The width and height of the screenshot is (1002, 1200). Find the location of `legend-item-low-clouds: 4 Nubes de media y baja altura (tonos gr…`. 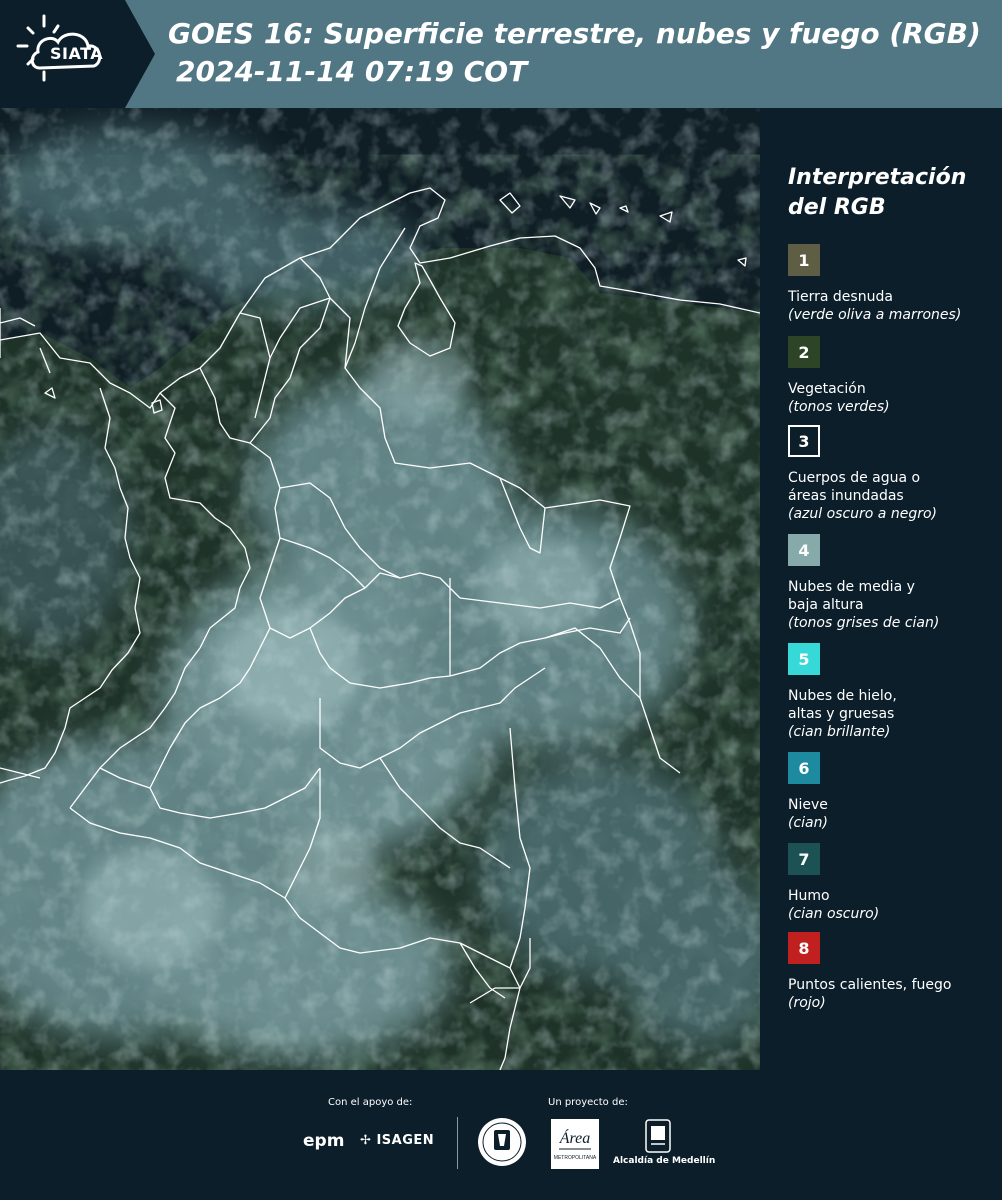

legend-item-low-clouds: 4 Nubes de media y baja altura (tonos gr… is located at coordinates (893, 583).